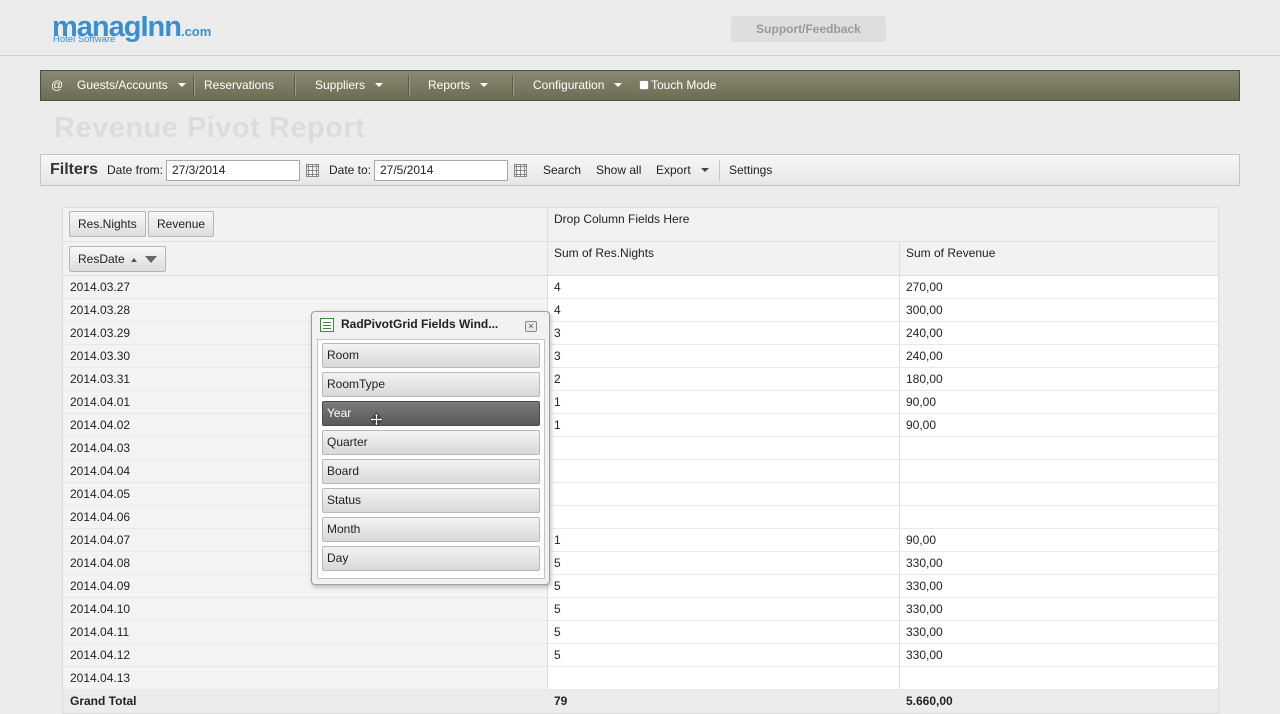  Describe the element at coordinates (431, 413) in the screenshot. I see `field-item-year: Year` at that location.